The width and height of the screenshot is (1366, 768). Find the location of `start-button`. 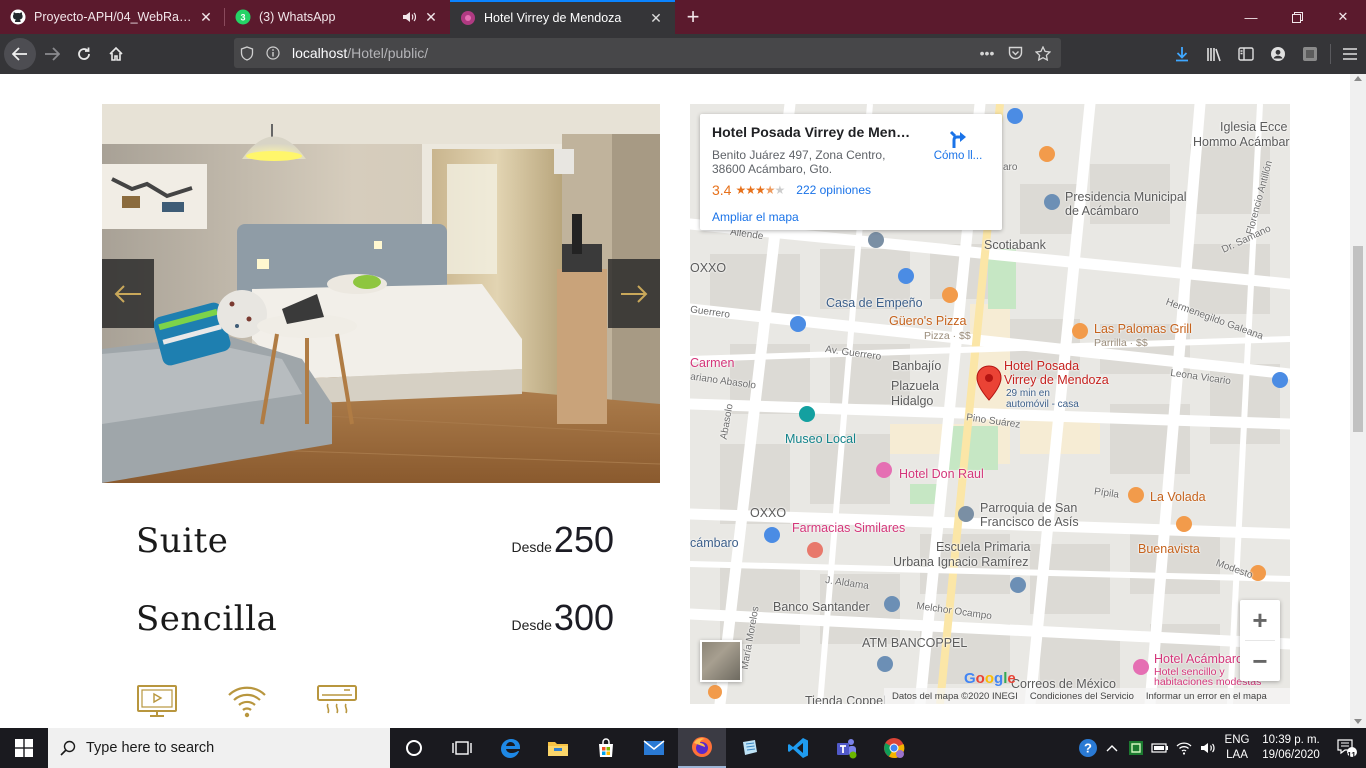

start-button is located at coordinates (24, 748).